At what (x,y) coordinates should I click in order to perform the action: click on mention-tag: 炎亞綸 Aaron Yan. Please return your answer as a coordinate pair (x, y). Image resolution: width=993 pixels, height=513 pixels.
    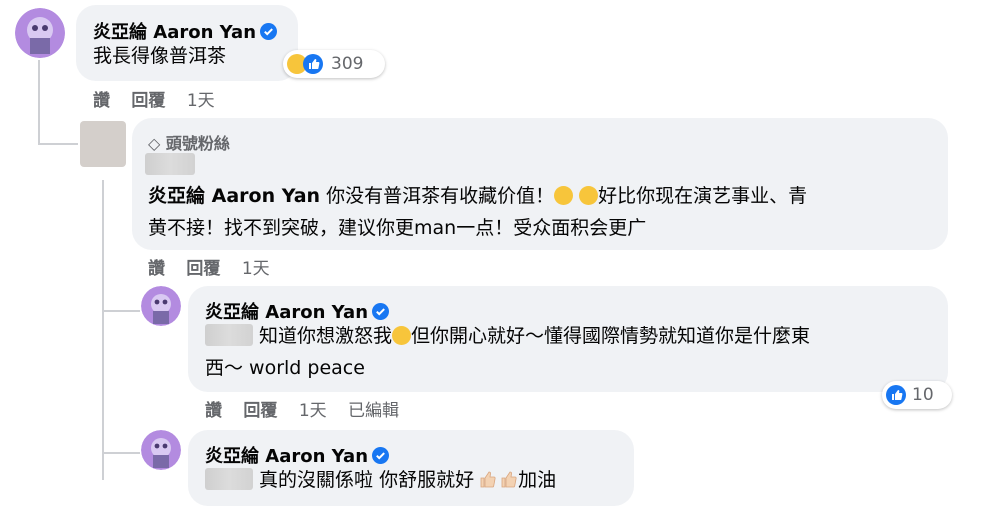
    Looking at the image, I should click on (234, 196).